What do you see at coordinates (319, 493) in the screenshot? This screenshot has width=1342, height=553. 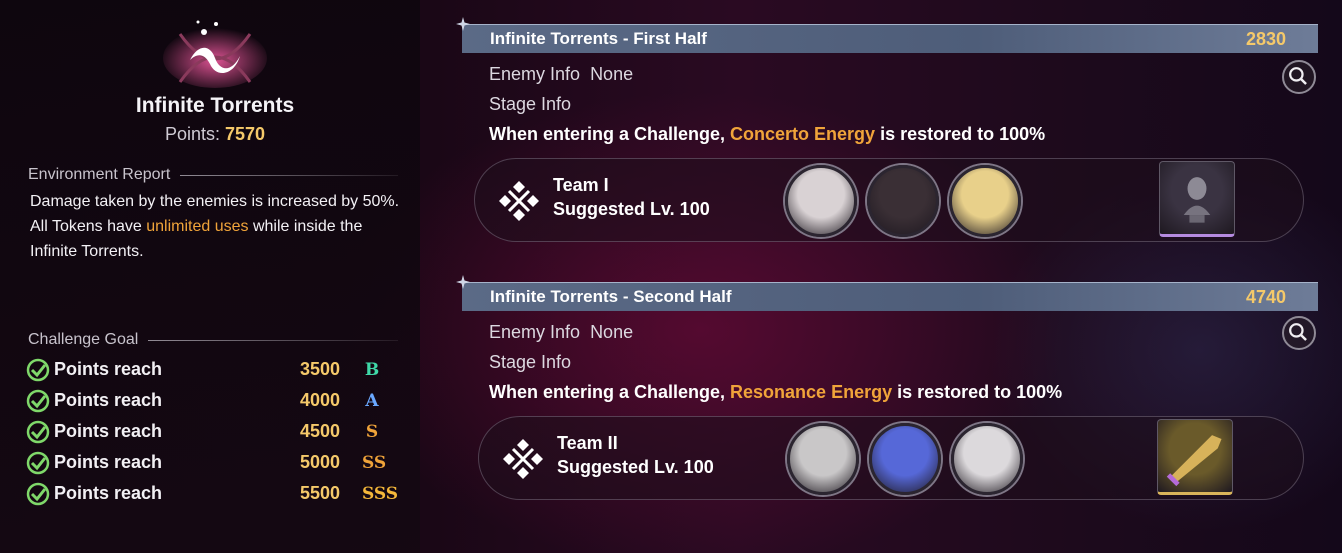 I see `goal-value: 5500` at bounding box center [319, 493].